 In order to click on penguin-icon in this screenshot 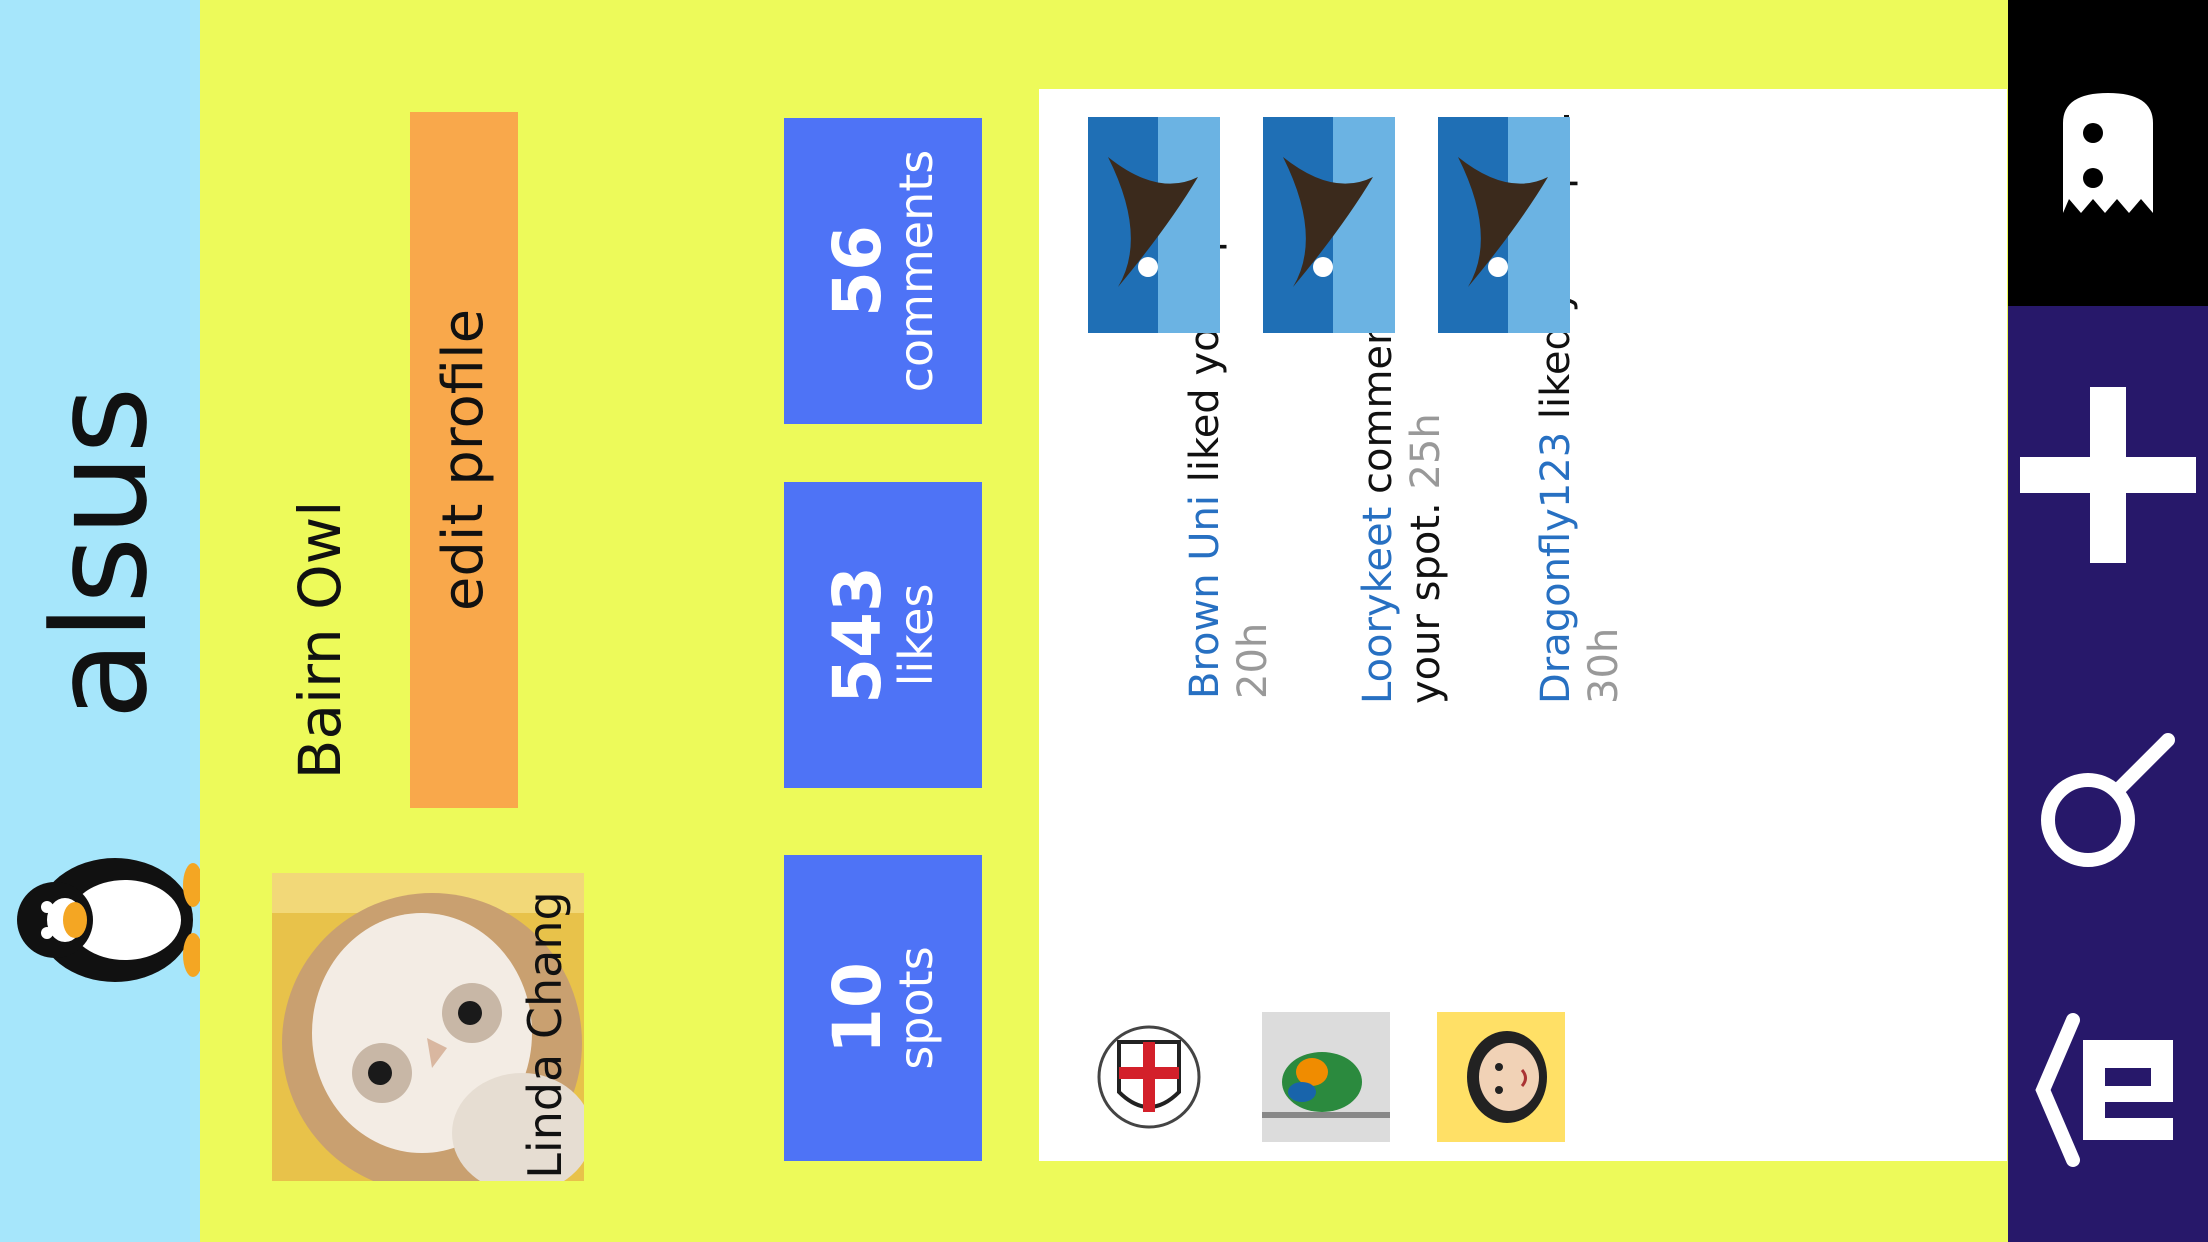, I will do `click(106, 920)`.